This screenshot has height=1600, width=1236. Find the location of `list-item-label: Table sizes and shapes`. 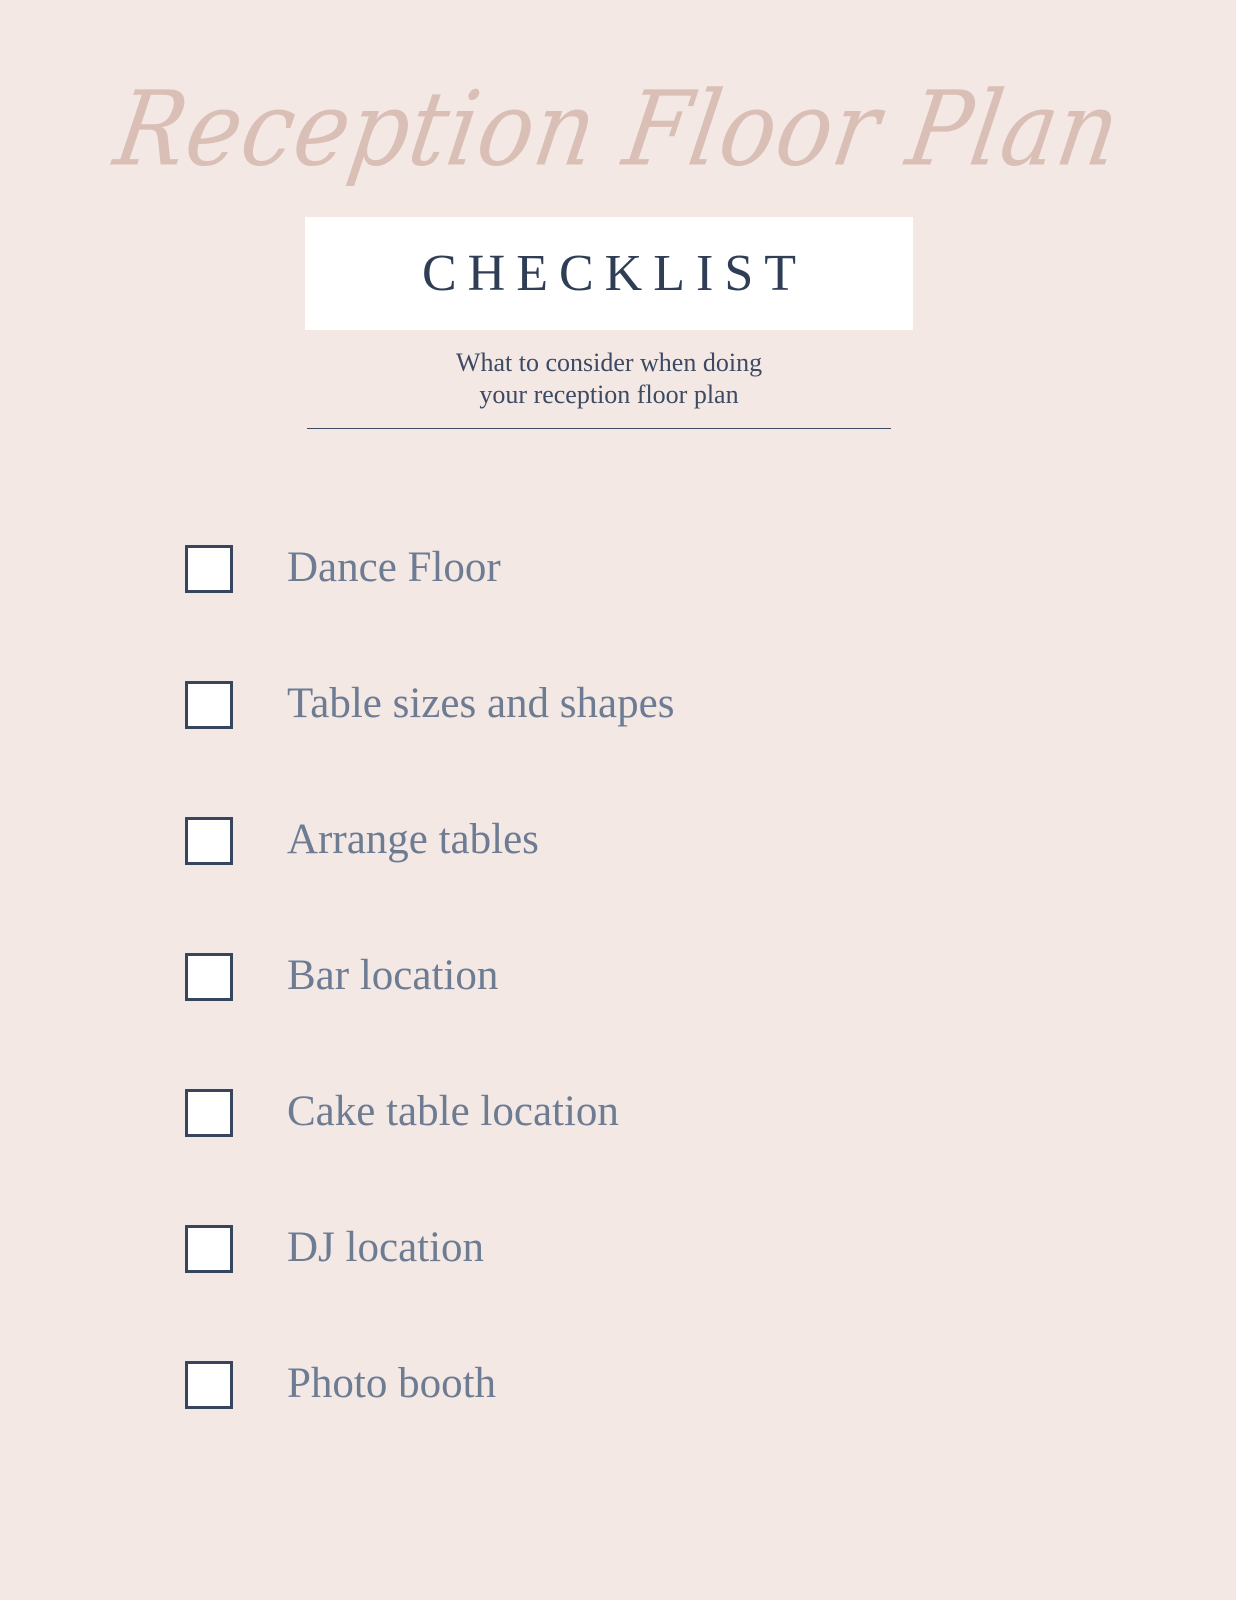

list-item-label: Table sizes and shapes is located at coordinates (481, 703).